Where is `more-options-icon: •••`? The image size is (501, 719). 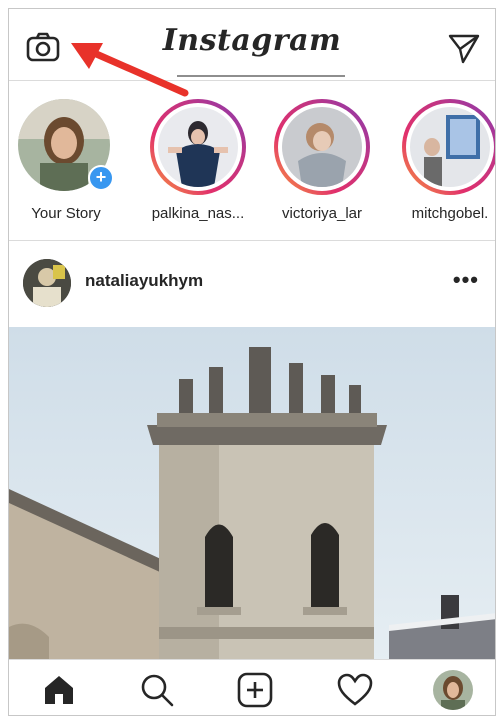
more-options-icon: ••• is located at coordinates (466, 280).